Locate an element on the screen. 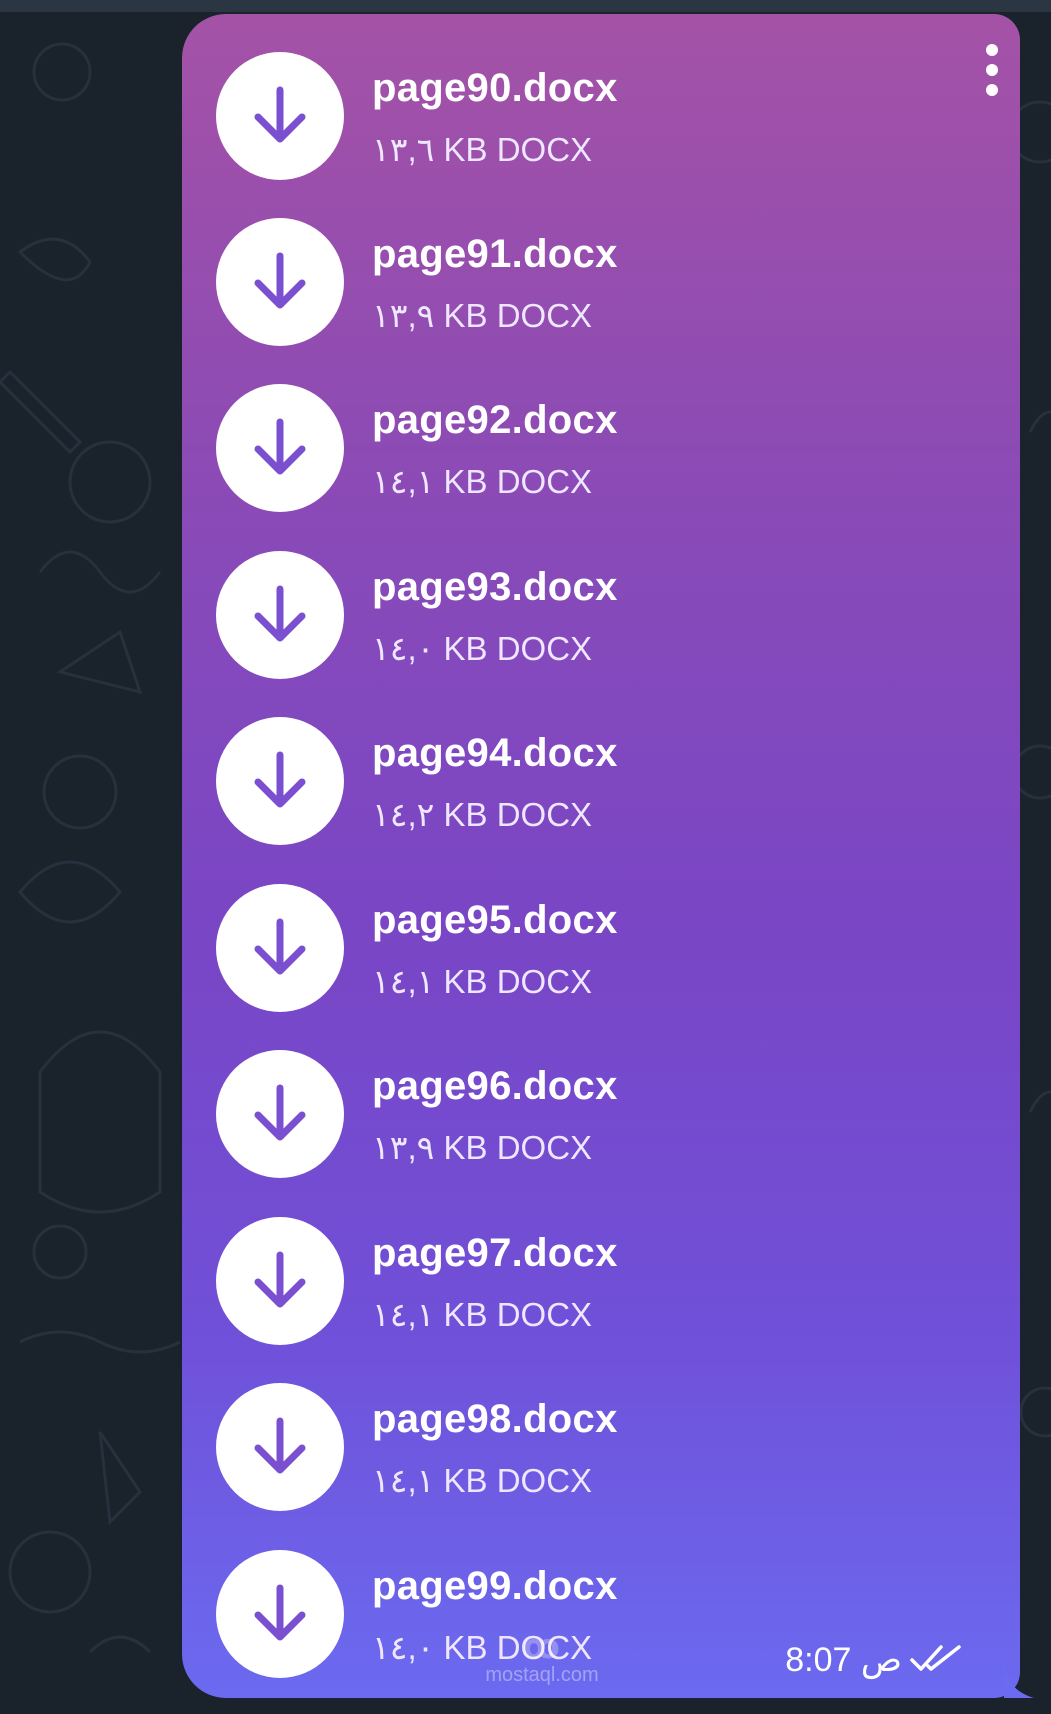 This screenshot has height=1714, width=1051. file-name: page97.docx is located at coordinates (495, 1253).